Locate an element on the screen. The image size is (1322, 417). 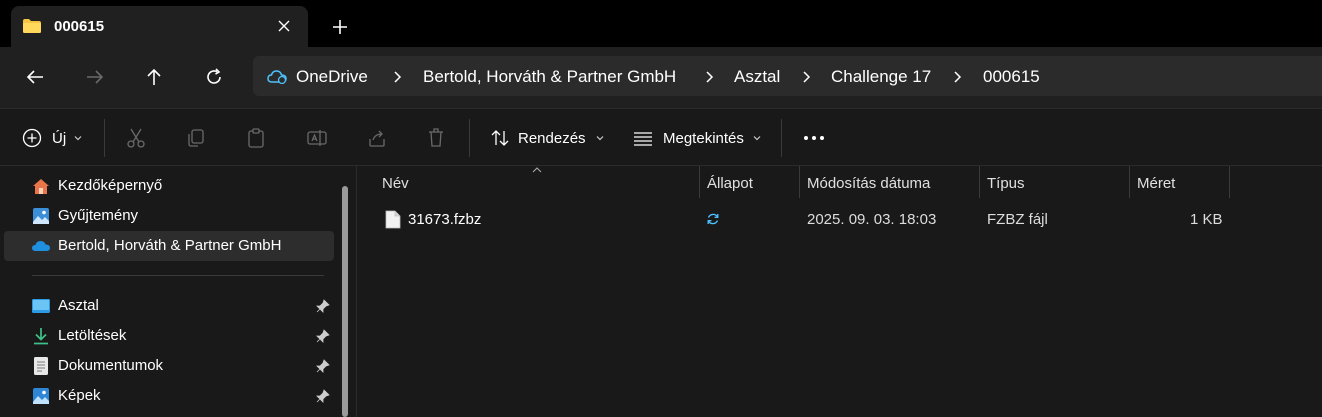
back-icon is located at coordinates (35, 77).